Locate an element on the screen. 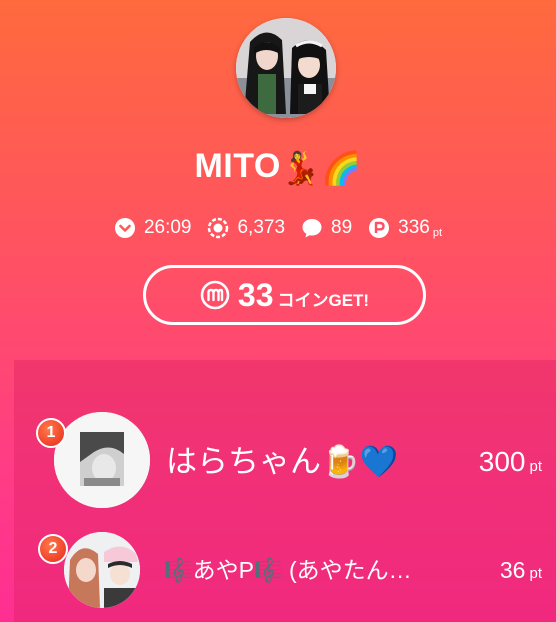 The image size is (556, 622). ranking-points-unit-1: pt is located at coordinates (535, 466).